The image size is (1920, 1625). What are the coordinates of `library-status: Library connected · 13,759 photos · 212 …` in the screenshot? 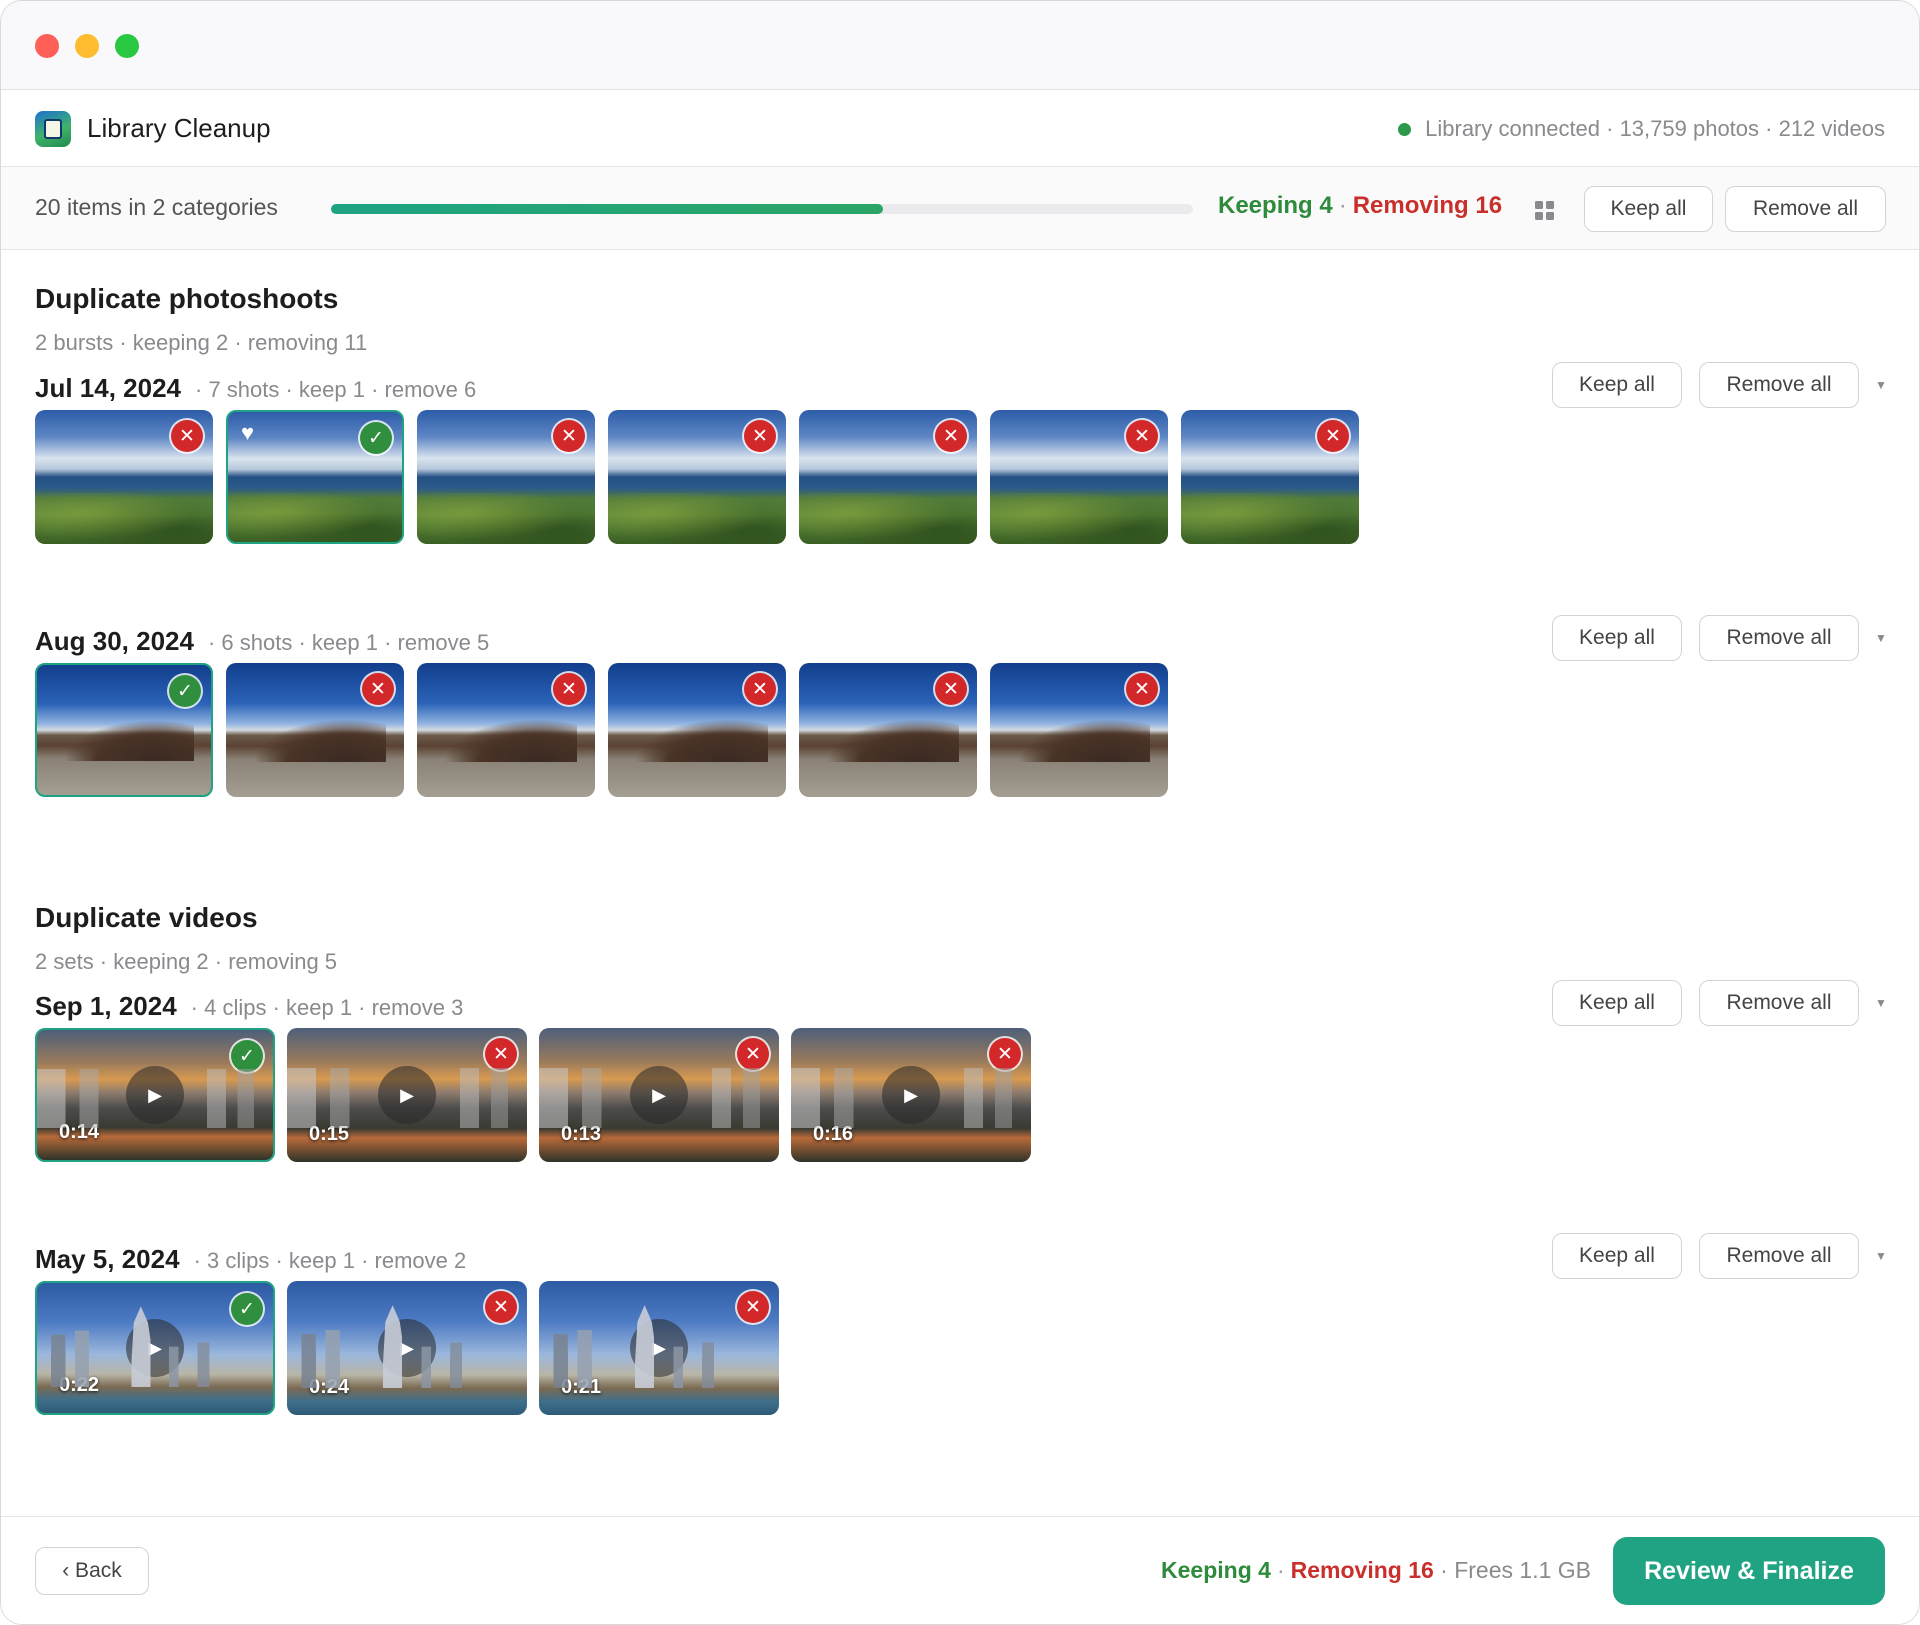 It's located at (1641, 129).